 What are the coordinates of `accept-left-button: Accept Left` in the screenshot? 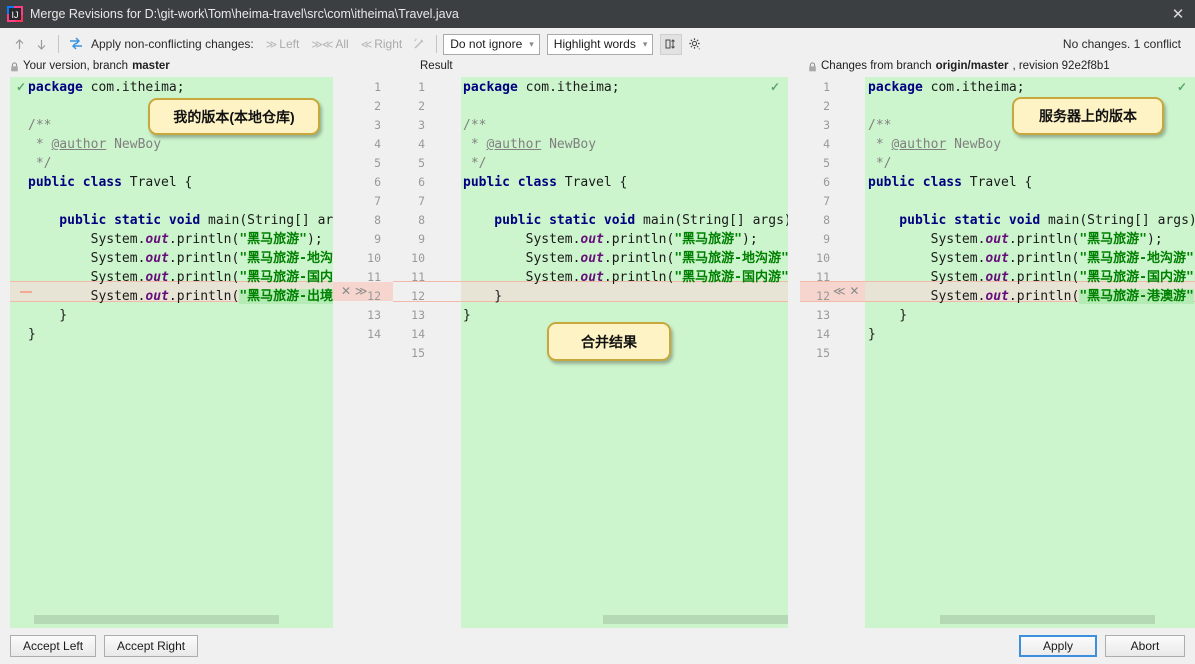 It's located at (53, 646).